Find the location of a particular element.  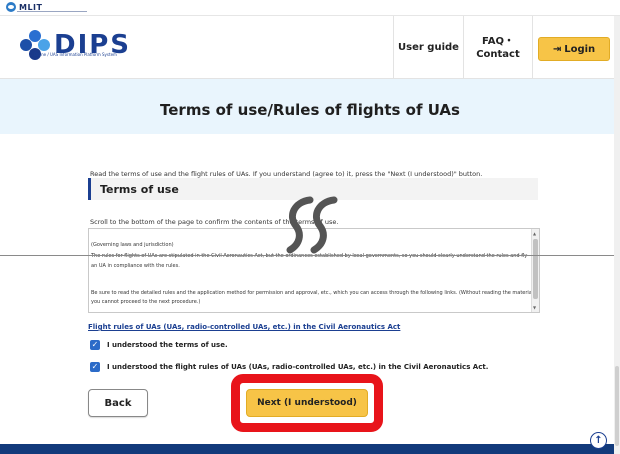

nav-user-guide: User guide is located at coordinates (428, 47).